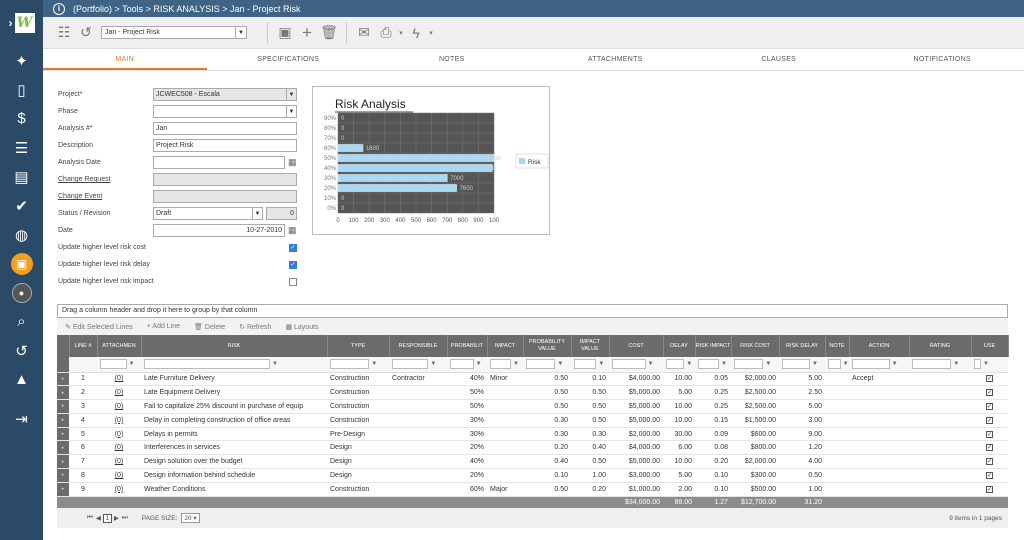 This screenshot has width=1024, height=540. What do you see at coordinates (116, 518) in the screenshot?
I see `next-page-icon: ▶` at bounding box center [116, 518].